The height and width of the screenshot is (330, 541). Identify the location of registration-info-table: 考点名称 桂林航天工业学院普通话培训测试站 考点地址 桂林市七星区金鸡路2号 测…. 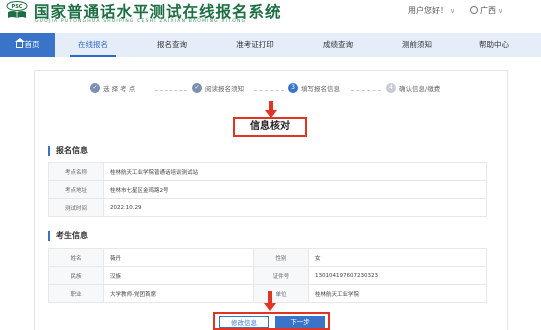
(267, 189).